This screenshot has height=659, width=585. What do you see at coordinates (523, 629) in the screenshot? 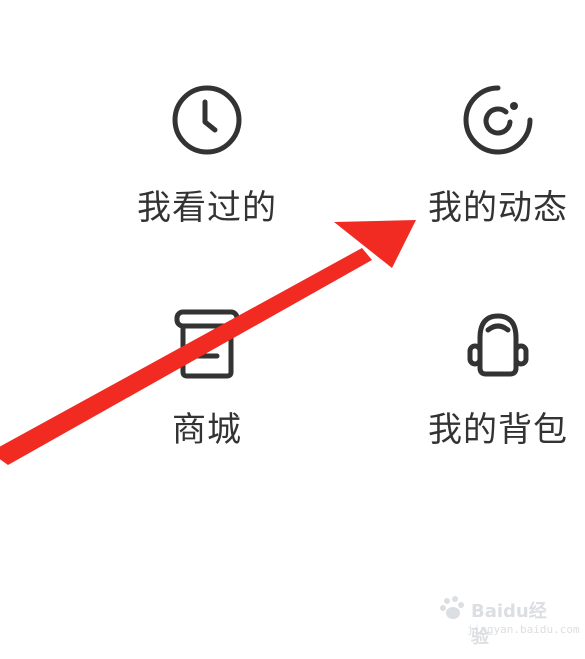
I see `watermark-url: jingyan.baidu.com` at bounding box center [523, 629].